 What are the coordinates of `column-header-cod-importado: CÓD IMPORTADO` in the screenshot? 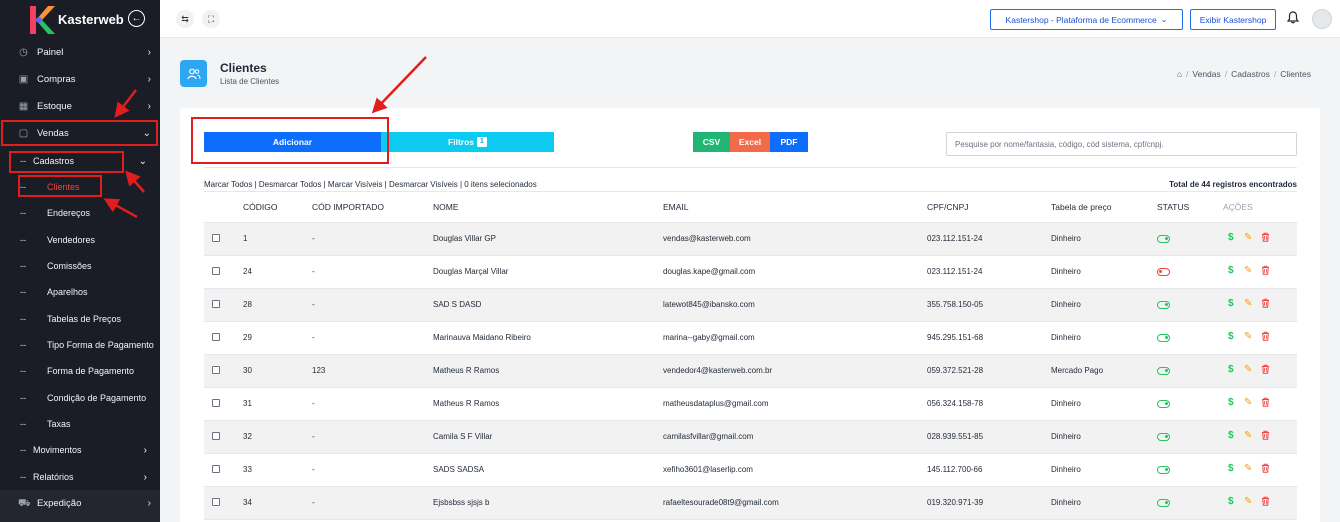 It's located at (348, 207).